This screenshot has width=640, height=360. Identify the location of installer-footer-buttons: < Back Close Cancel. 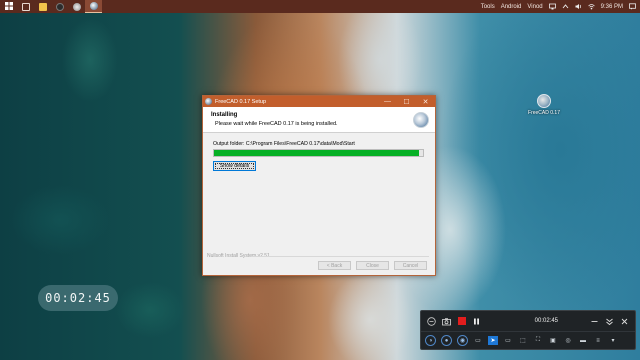
(372, 265).